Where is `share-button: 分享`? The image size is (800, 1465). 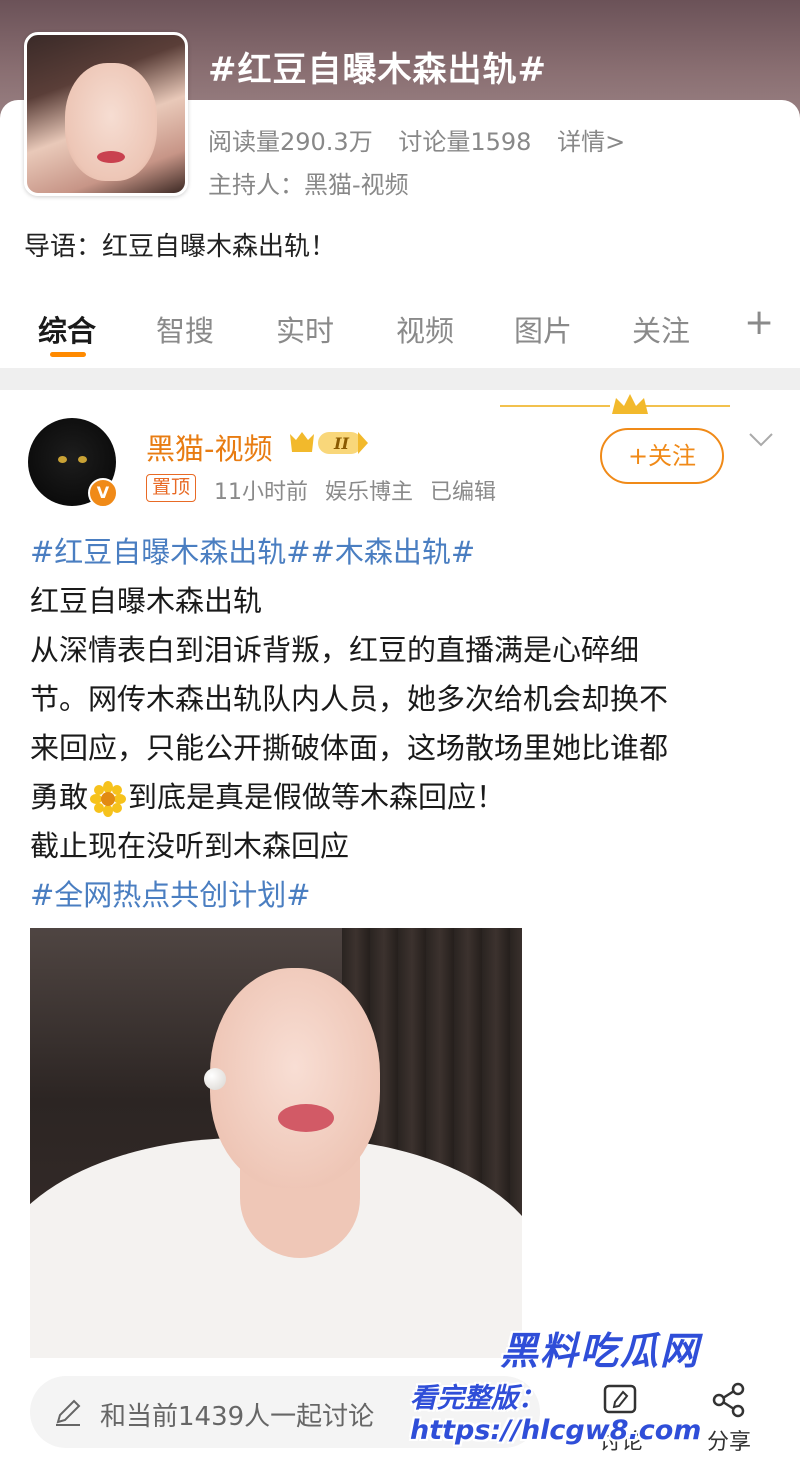 share-button: 分享 is located at coordinates (729, 1418).